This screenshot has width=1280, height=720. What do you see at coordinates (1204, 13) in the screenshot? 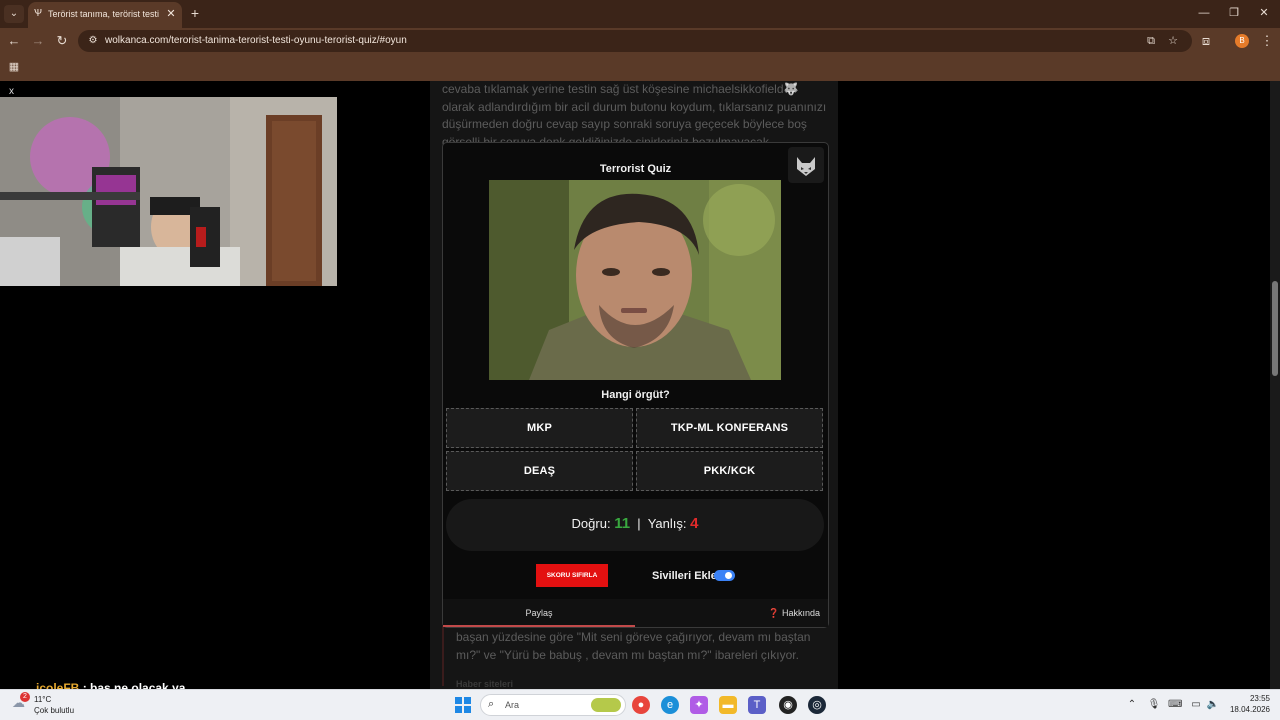
I see `minimize-button: —` at bounding box center [1204, 13].